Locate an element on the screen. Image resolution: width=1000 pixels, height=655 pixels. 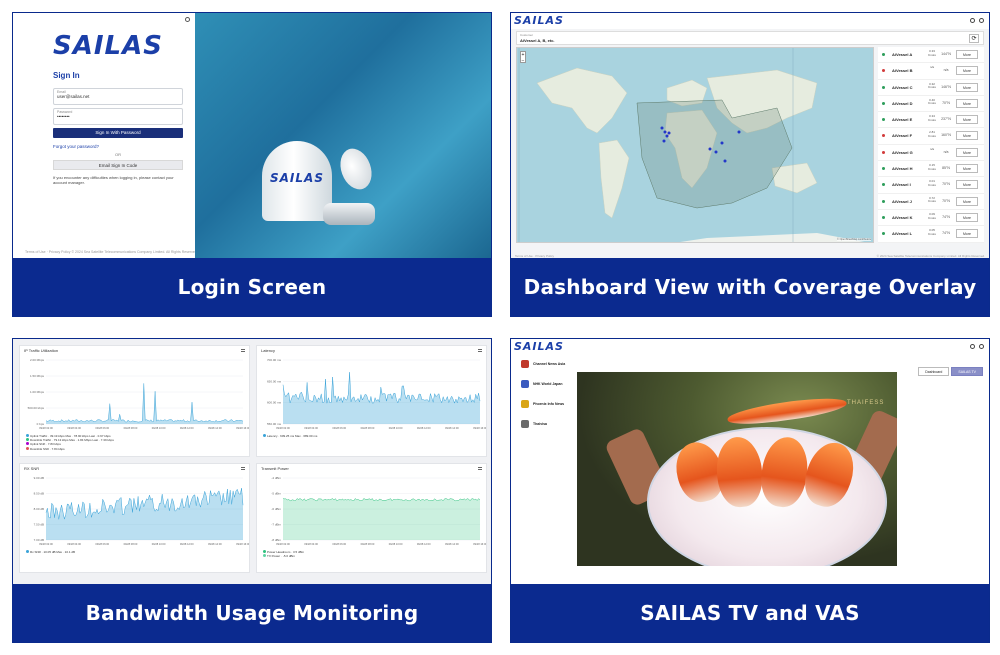
vessel-heading: 160°N is located at coordinates (946, 135).